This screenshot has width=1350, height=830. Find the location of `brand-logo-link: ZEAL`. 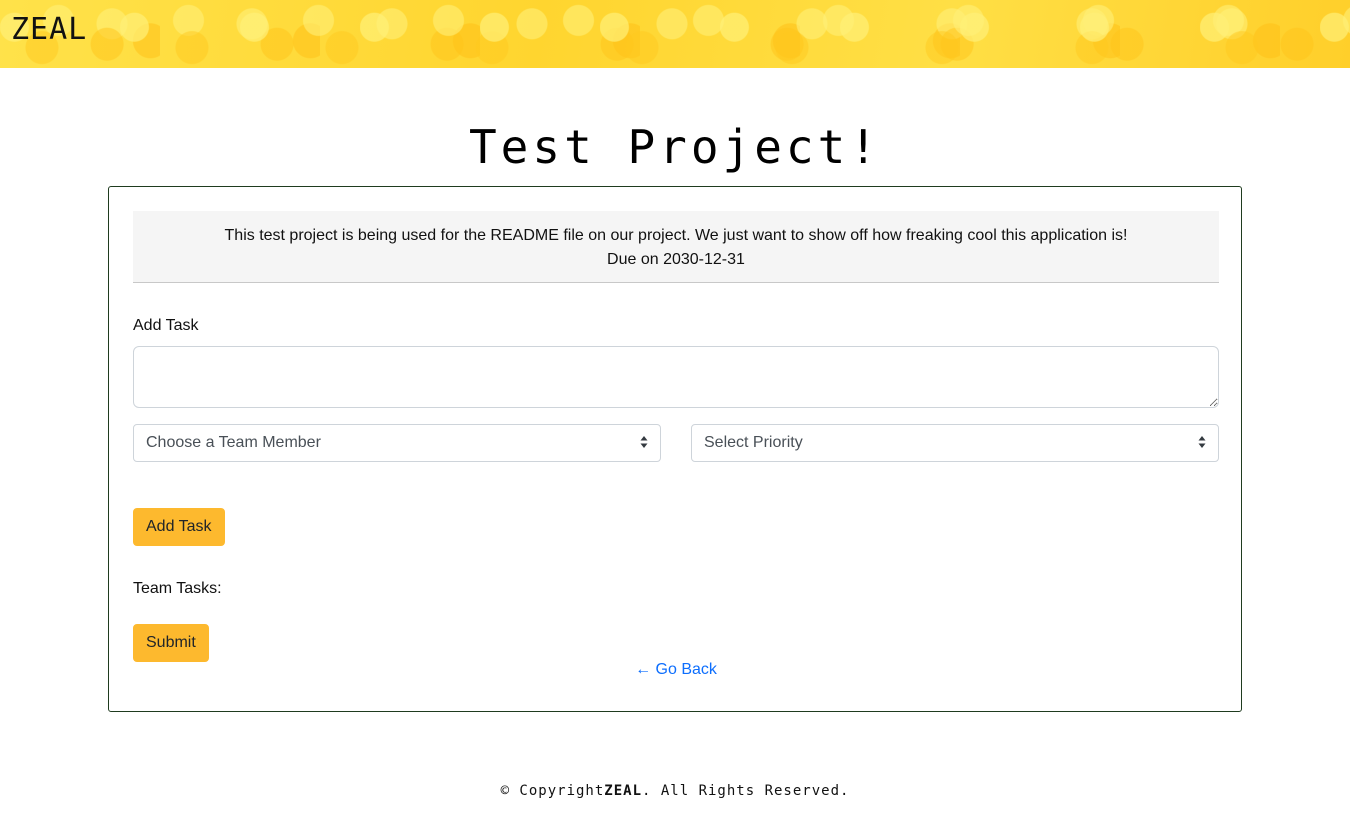

brand-logo-link: ZEAL is located at coordinates (49, 29).